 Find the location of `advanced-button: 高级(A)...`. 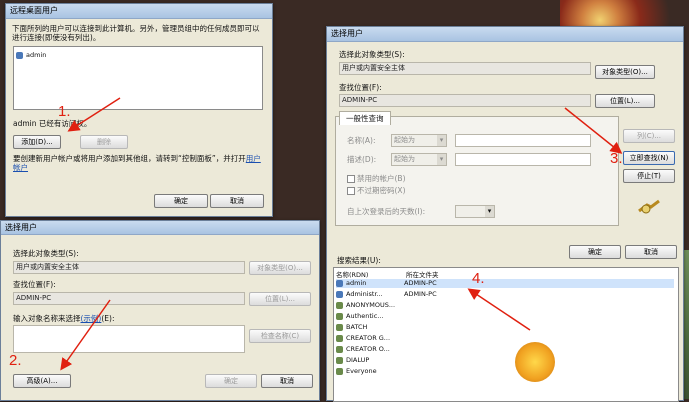

advanced-button: 高级(A)... is located at coordinates (42, 381).